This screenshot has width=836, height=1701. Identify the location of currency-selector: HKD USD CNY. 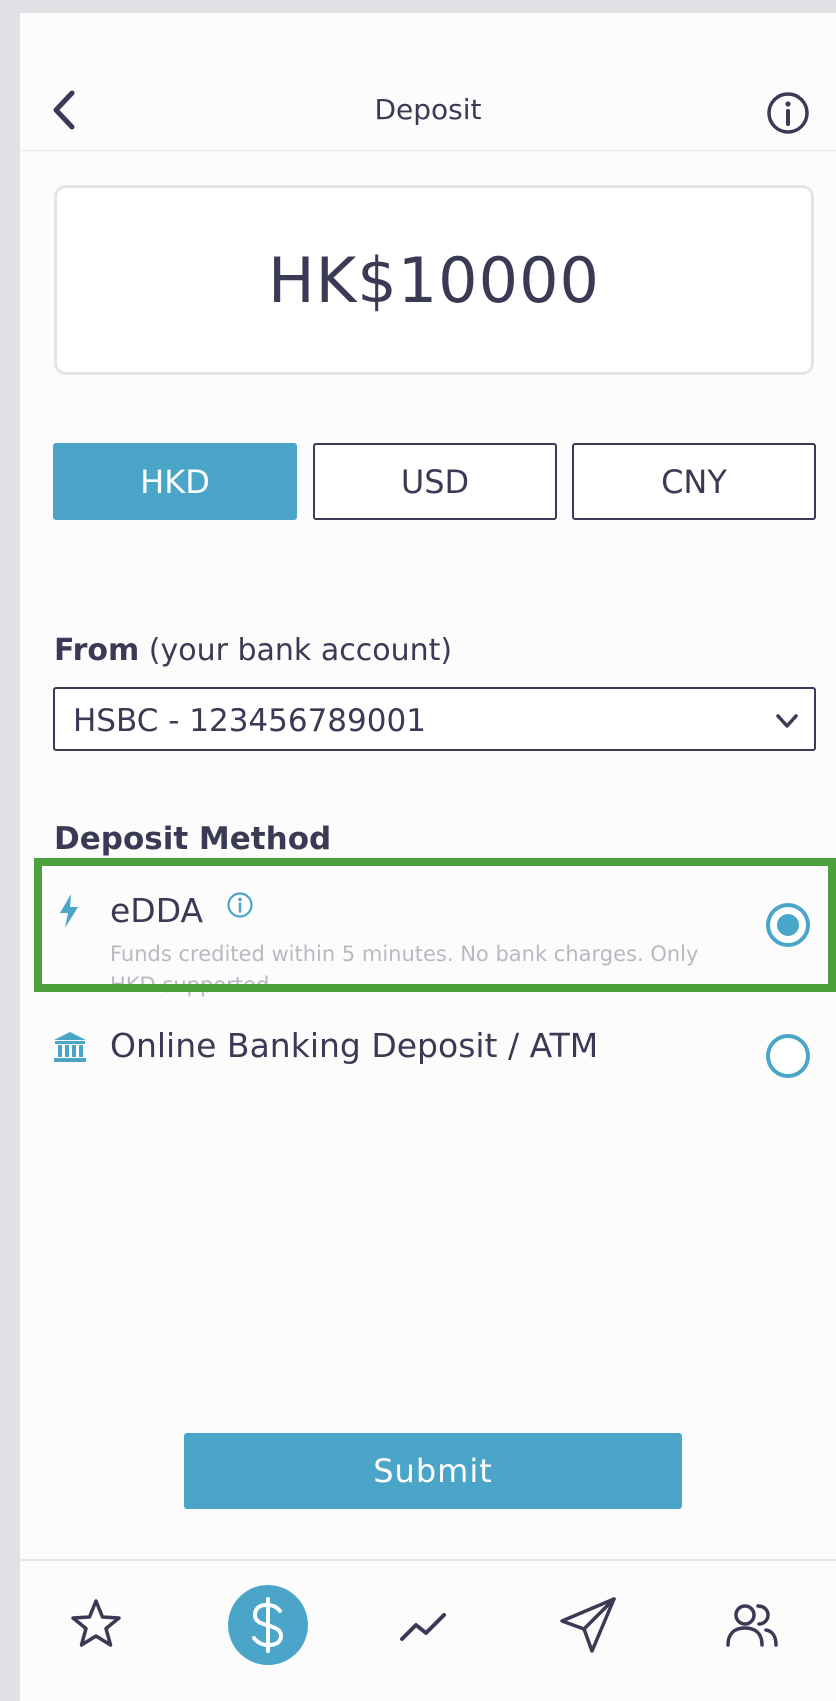
(434, 482).